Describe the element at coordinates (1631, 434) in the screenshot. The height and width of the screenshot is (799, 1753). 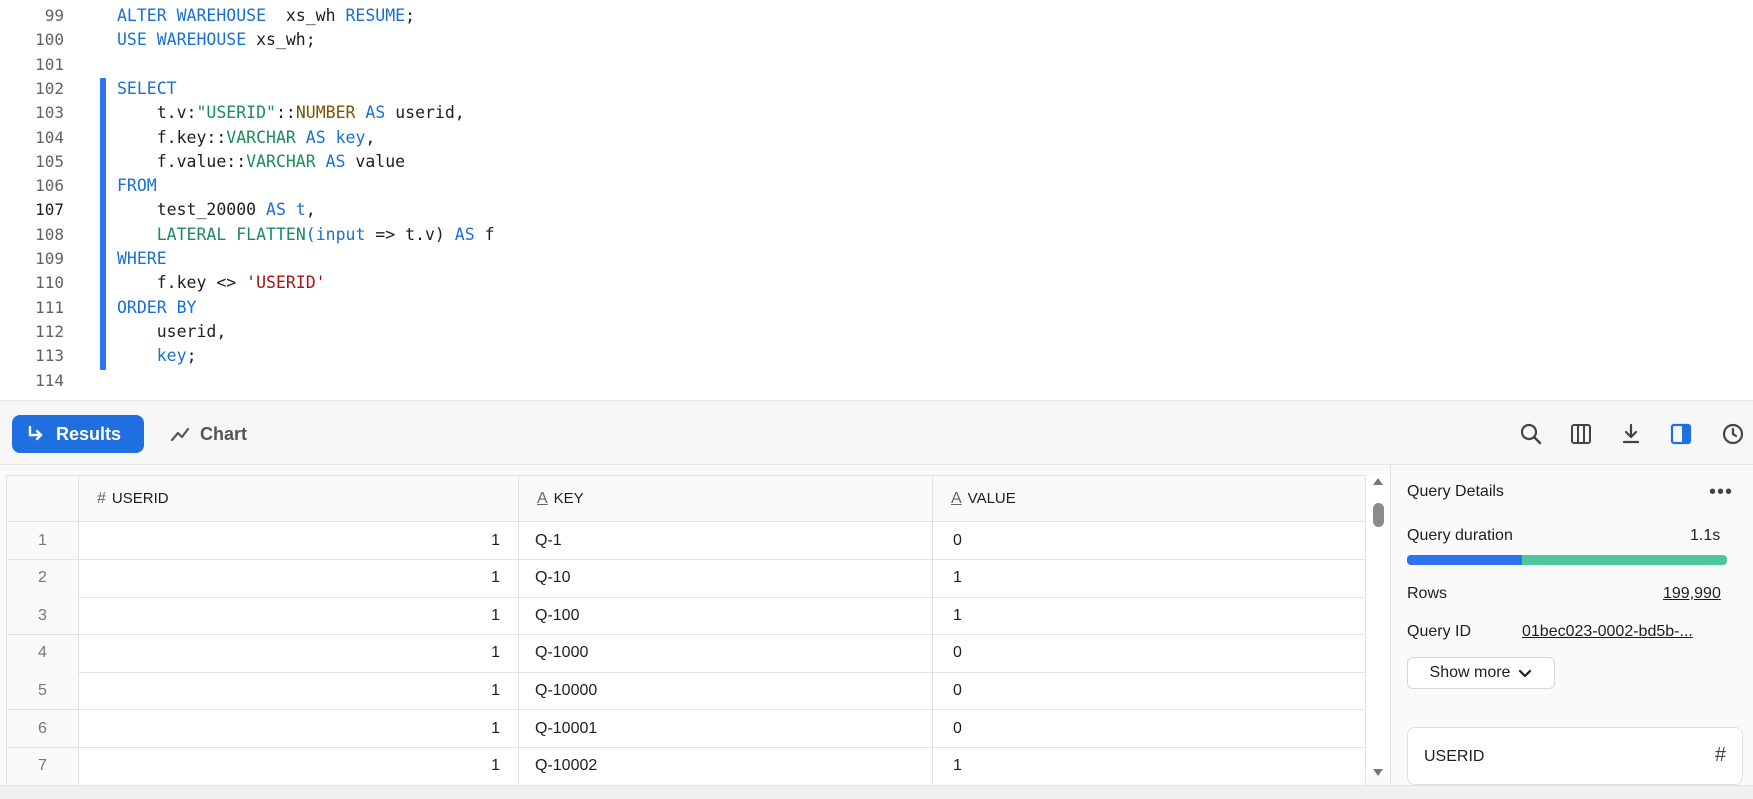
I see `download-icon` at that location.